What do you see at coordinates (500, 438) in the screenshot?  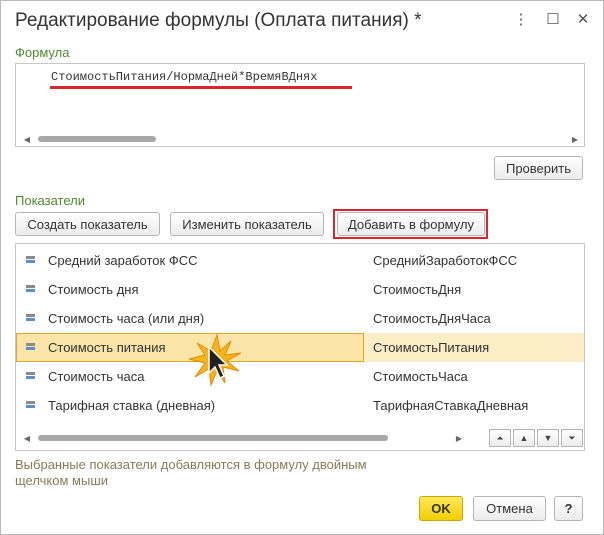 I see `move-to-top-icon: ⏶` at bounding box center [500, 438].